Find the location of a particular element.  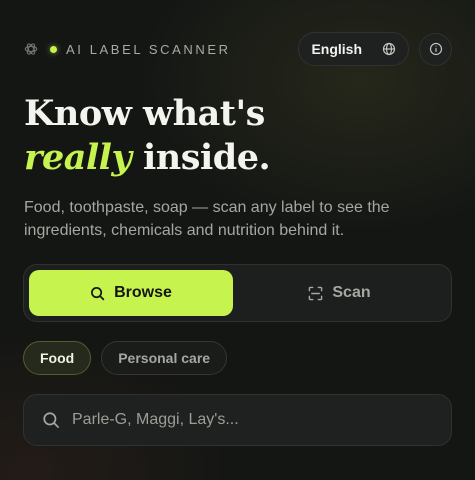

language-selector-button: English is located at coordinates (353, 49).